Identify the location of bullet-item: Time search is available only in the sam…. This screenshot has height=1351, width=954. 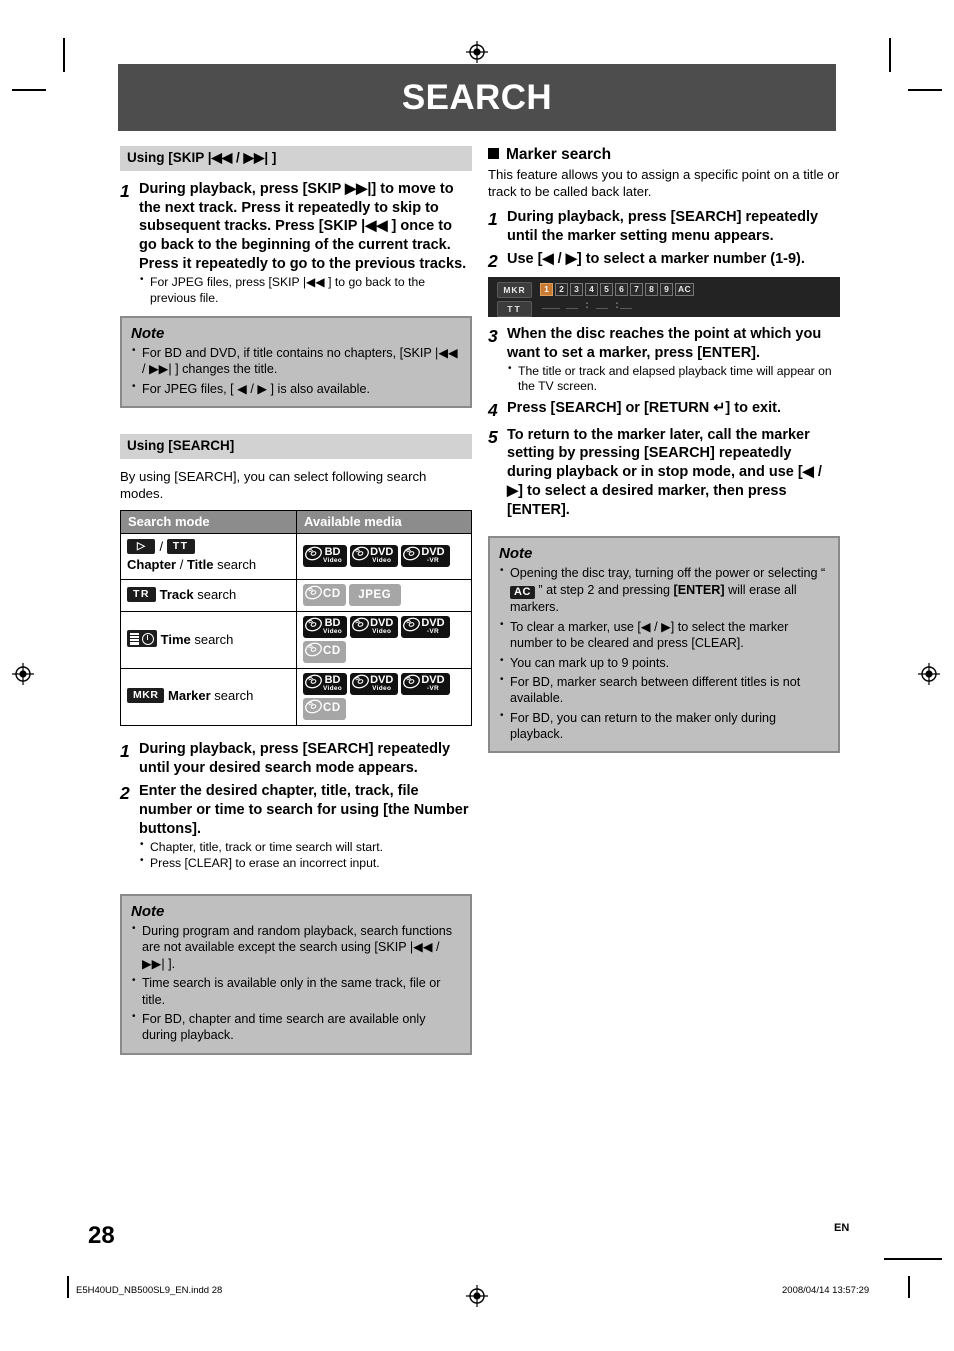
(296, 991).